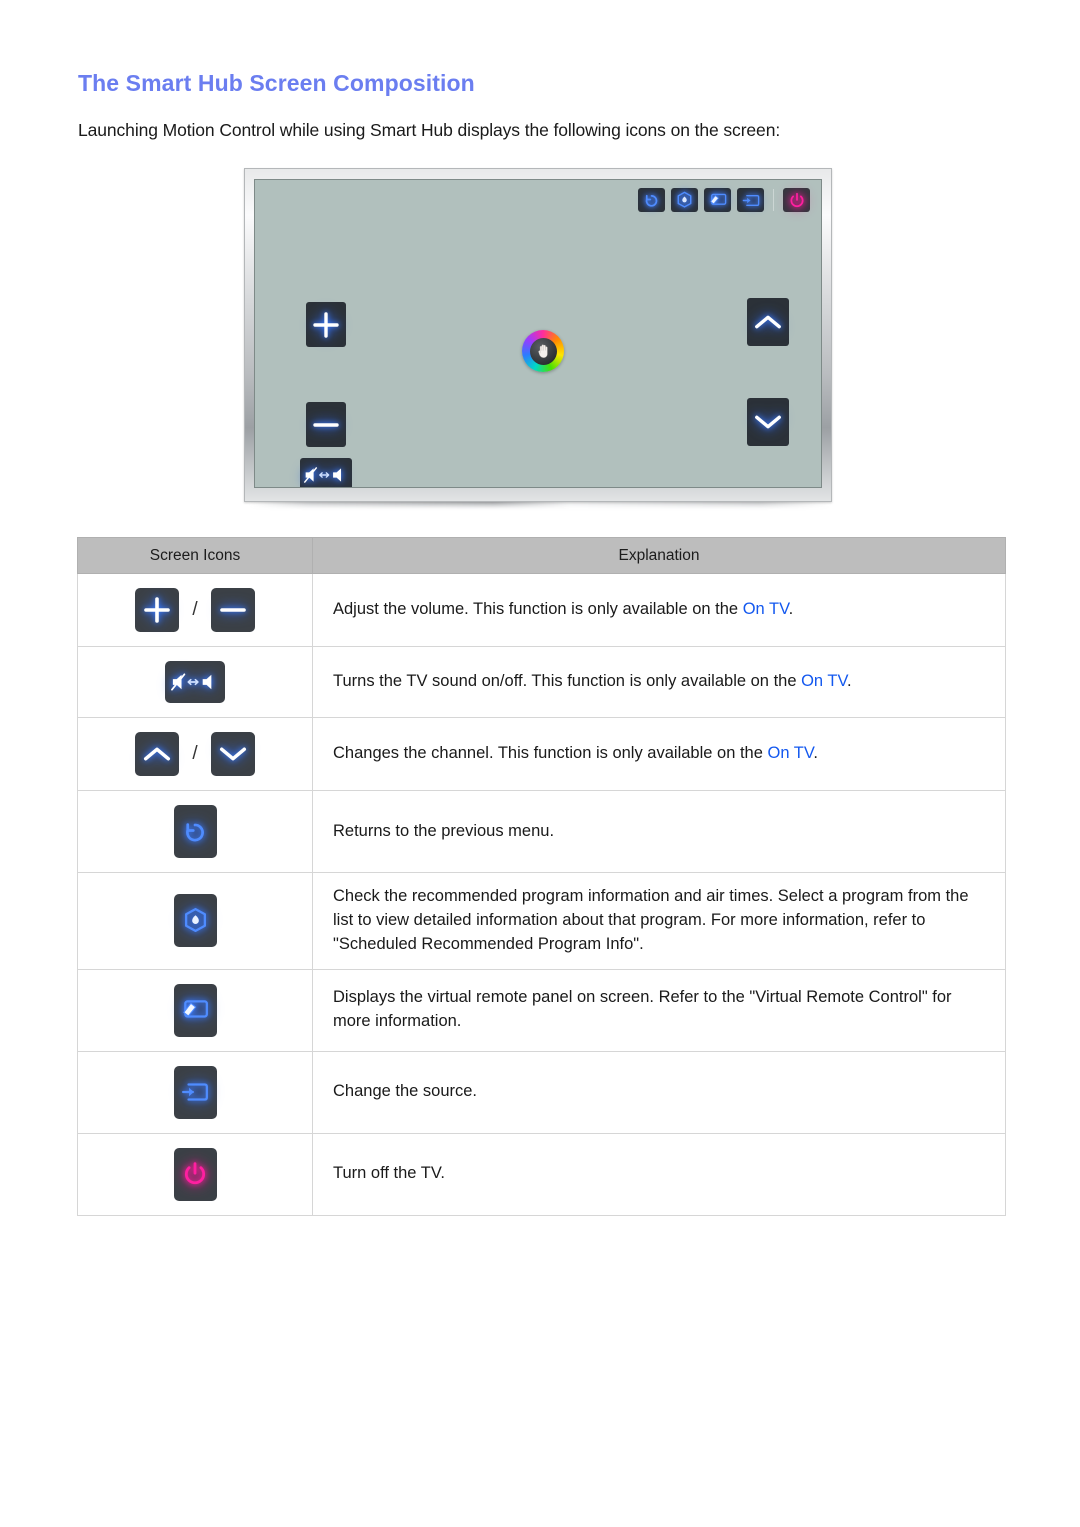  What do you see at coordinates (659, 1174) in the screenshot?
I see `row-explanation: Turn off the TV.` at bounding box center [659, 1174].